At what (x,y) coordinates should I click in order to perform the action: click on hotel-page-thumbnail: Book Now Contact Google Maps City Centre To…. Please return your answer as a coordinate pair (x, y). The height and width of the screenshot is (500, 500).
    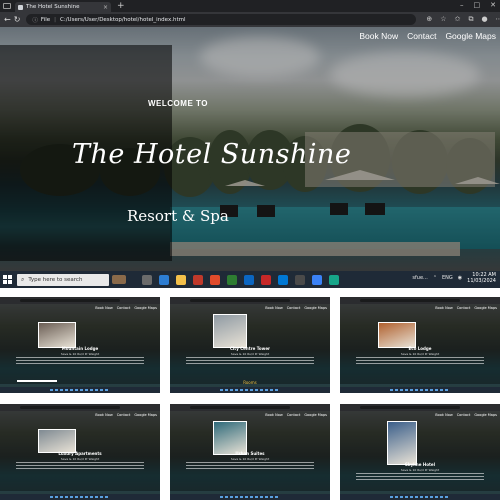
    Looking at the image, I should click on (250, 345).